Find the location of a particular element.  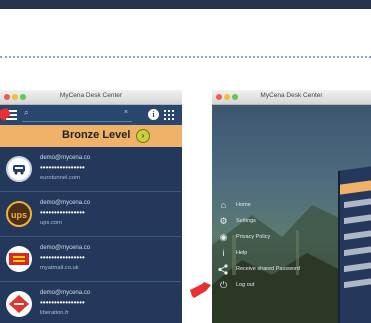

info-icon: i is located at coordinates (153, 114).